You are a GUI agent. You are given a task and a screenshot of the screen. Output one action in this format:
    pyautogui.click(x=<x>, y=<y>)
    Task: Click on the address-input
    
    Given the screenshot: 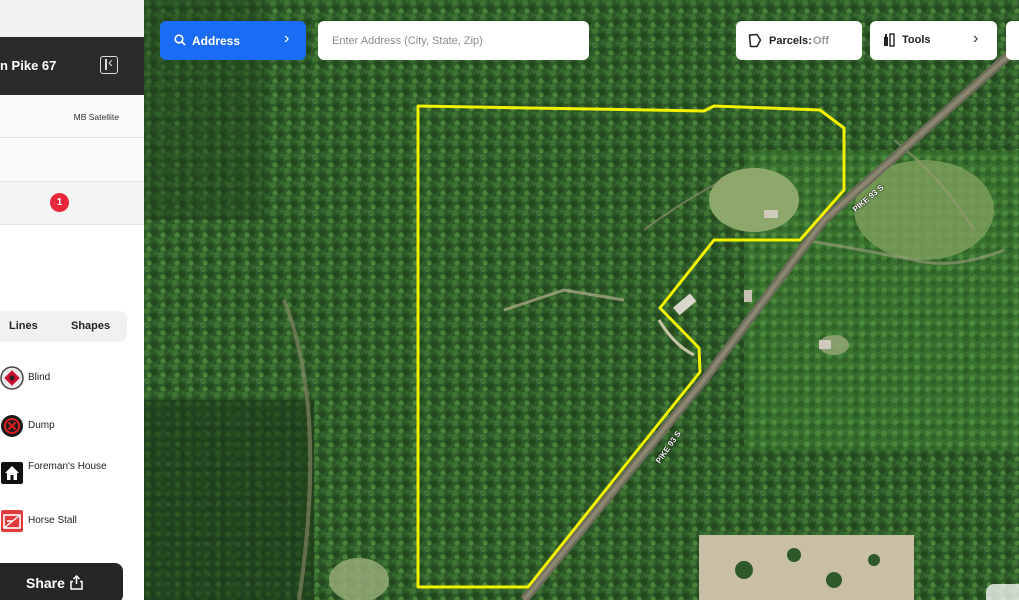 What is the action you would take?
    pyautogui.click(x=453, y=40)
    